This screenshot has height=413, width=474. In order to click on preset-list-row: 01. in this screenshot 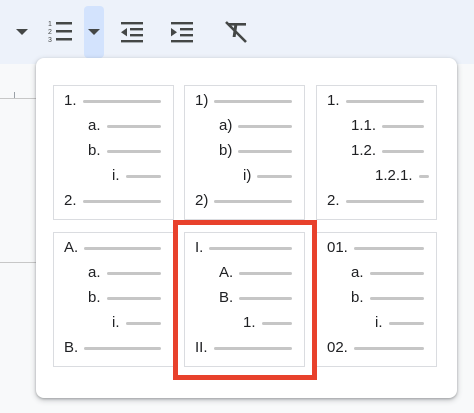, I will do `click(375, 248)`.